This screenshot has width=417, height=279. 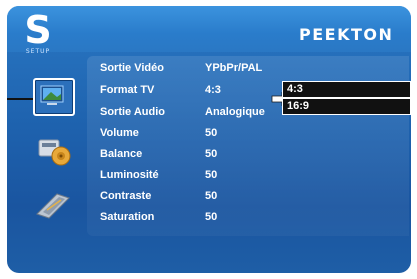 What do you see at coordinates (211, 133) in the screenshot?
I see `menu-value-volume: 50` at bounding box center [211, 133].